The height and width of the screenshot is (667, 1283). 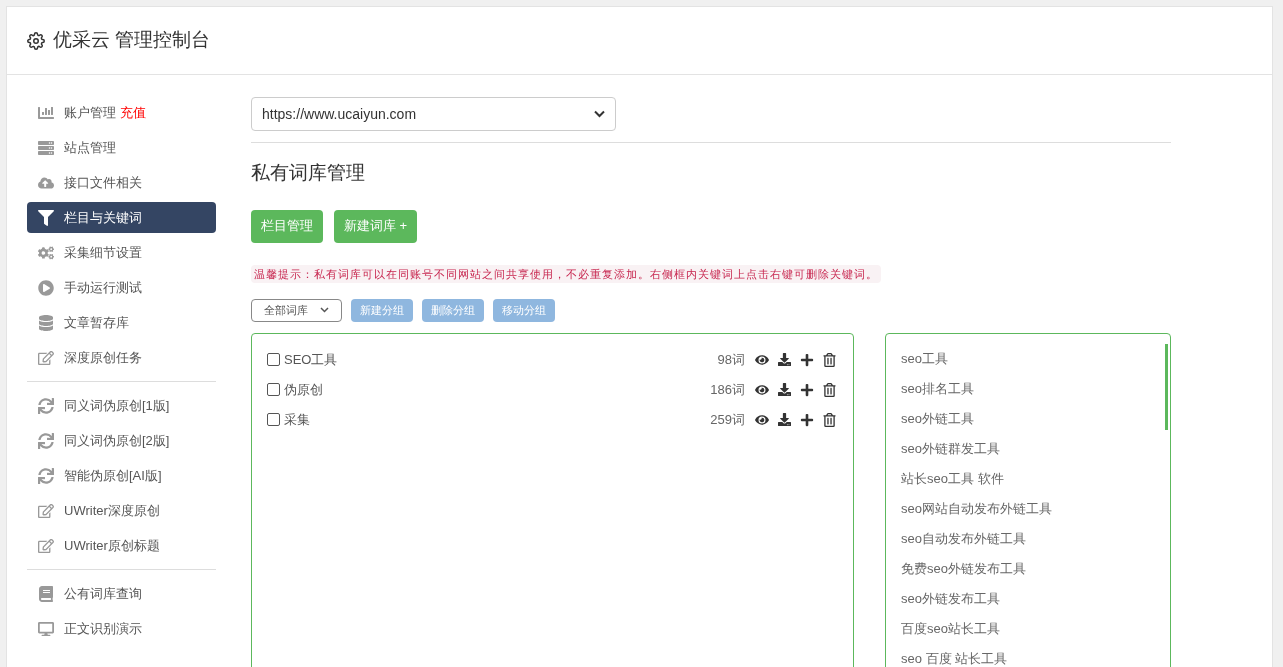 I want to click on sidebar-item: 同义词伪原创[2版], so click(x=121, y=440).